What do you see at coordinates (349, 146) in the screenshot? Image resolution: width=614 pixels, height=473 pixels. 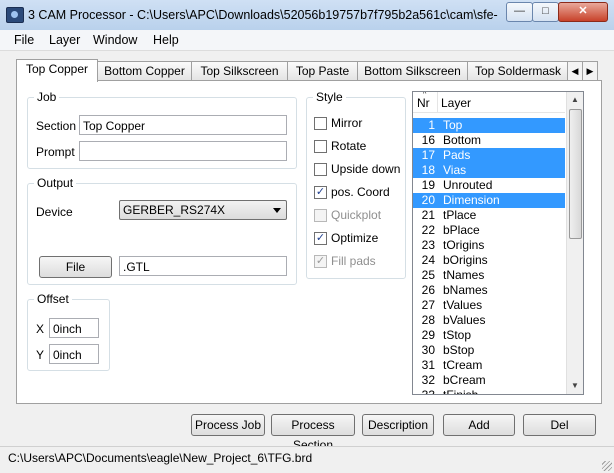 I see `rotate-label: Rotate` at bounding box center [349, 146].